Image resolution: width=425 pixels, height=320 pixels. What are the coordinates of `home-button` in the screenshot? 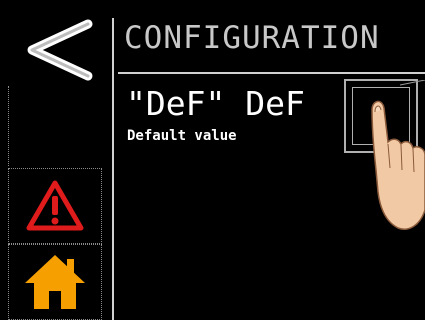 It's located at (55, 282).